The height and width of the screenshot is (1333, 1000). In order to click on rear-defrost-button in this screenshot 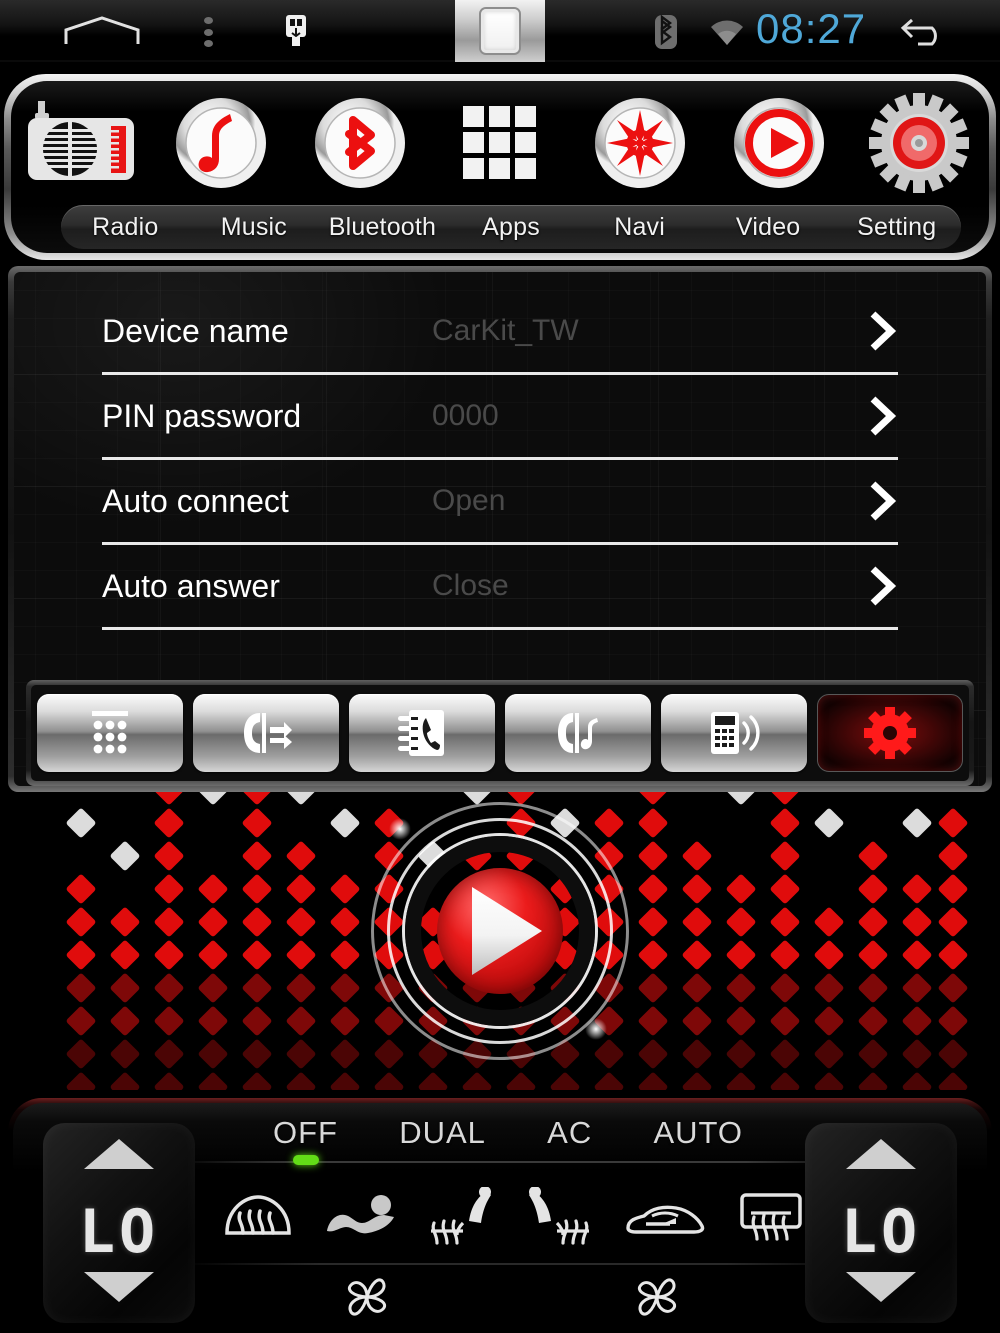, I will do `click(771, 1220)`.